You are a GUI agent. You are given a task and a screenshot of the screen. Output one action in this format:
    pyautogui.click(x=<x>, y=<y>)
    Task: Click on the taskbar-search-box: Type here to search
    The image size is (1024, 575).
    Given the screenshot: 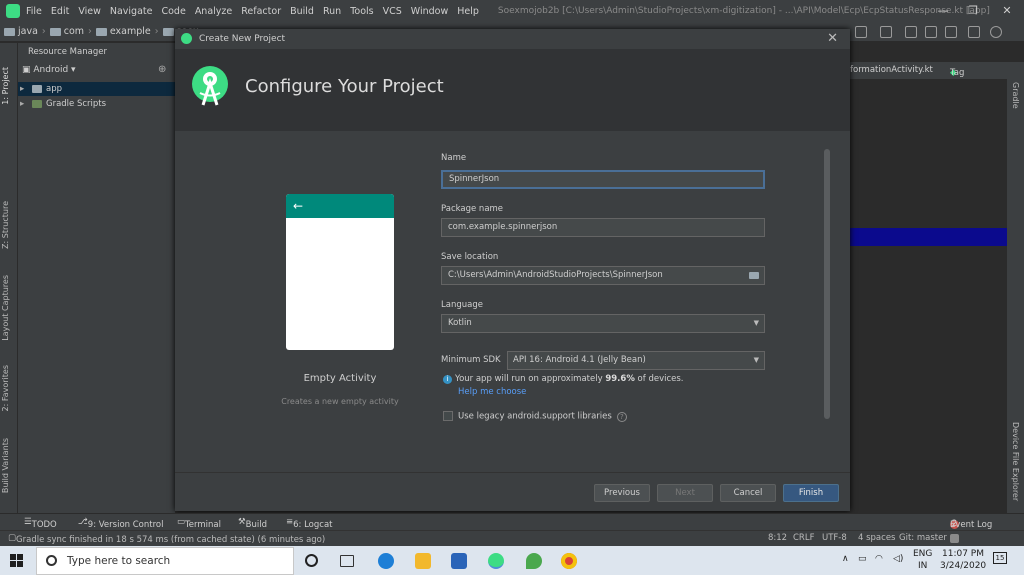 What is the action you would take?
    pyautogui.click(x=165, y=561)
    